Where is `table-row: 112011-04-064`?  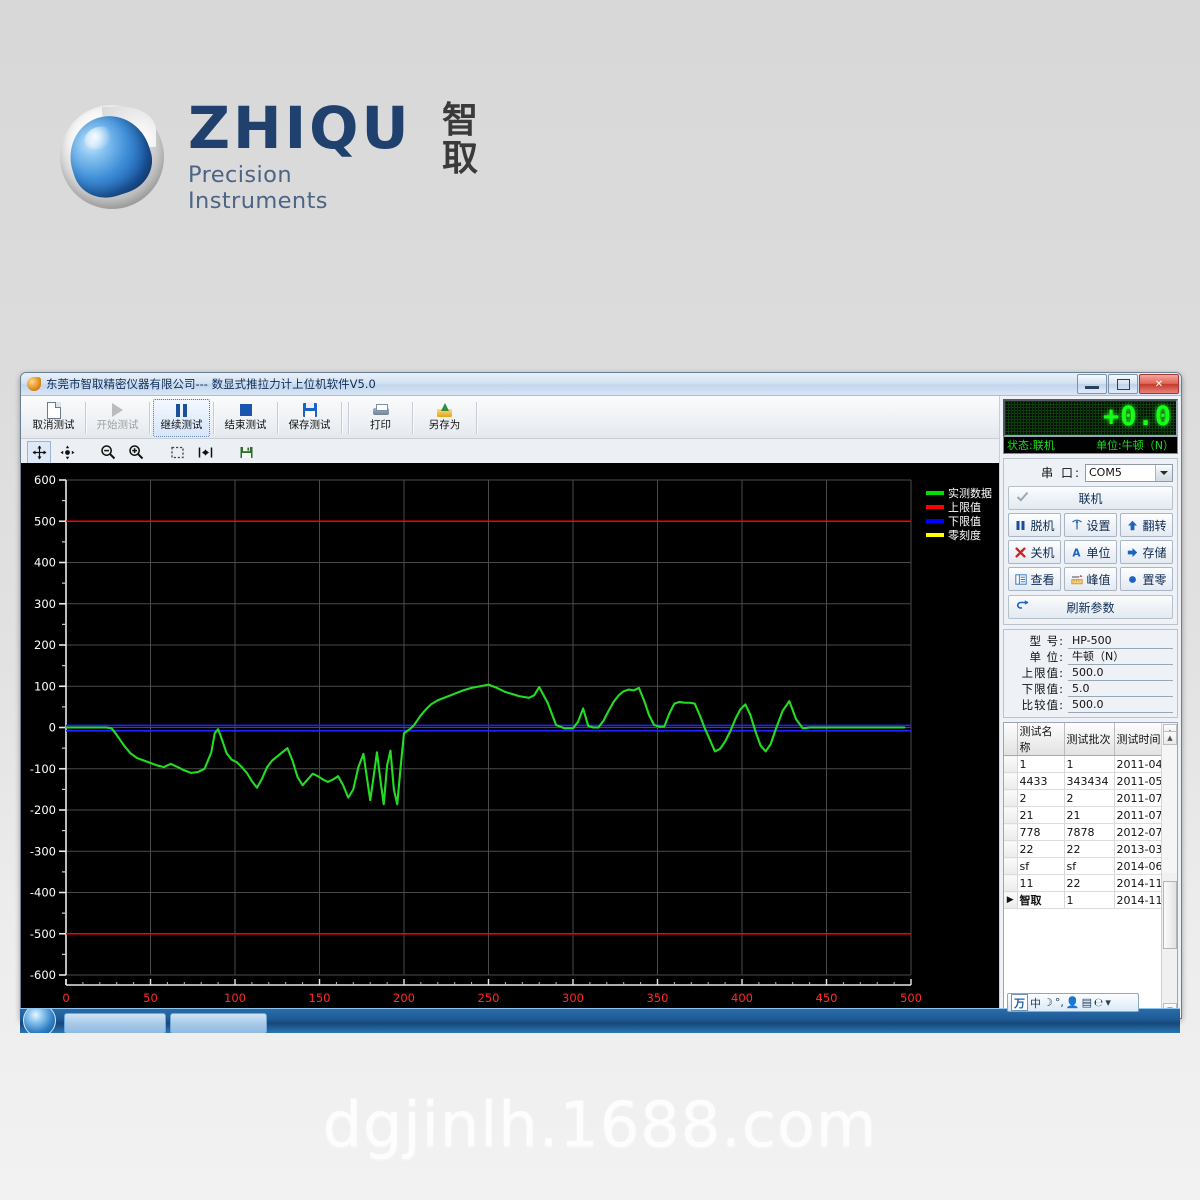
table-row: 112011-04-064 is located at coordinates (1090, 764).